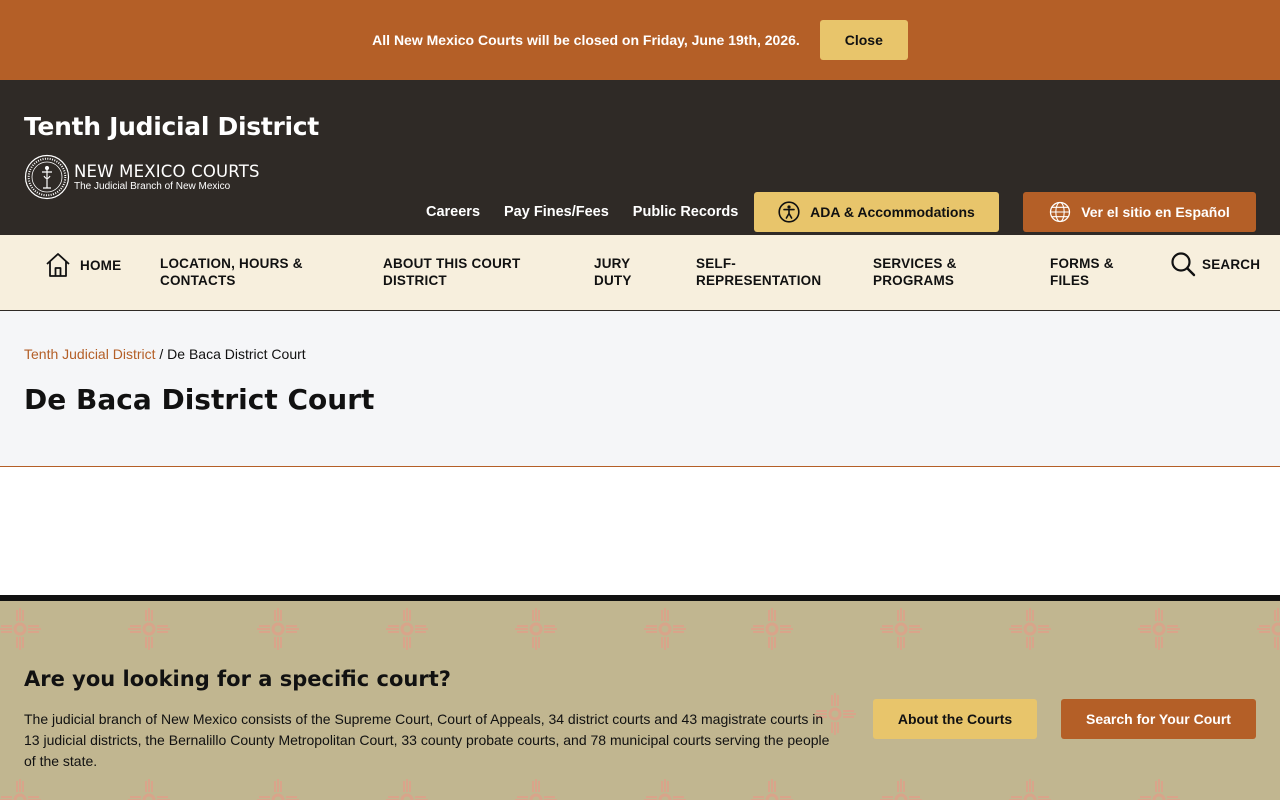  What do you see at coordinates (463, 272) in the screenshot?
I see `nav-item-about-district: ABOUT THIS COURT DISTRICT` at bounding box center [463, 272].